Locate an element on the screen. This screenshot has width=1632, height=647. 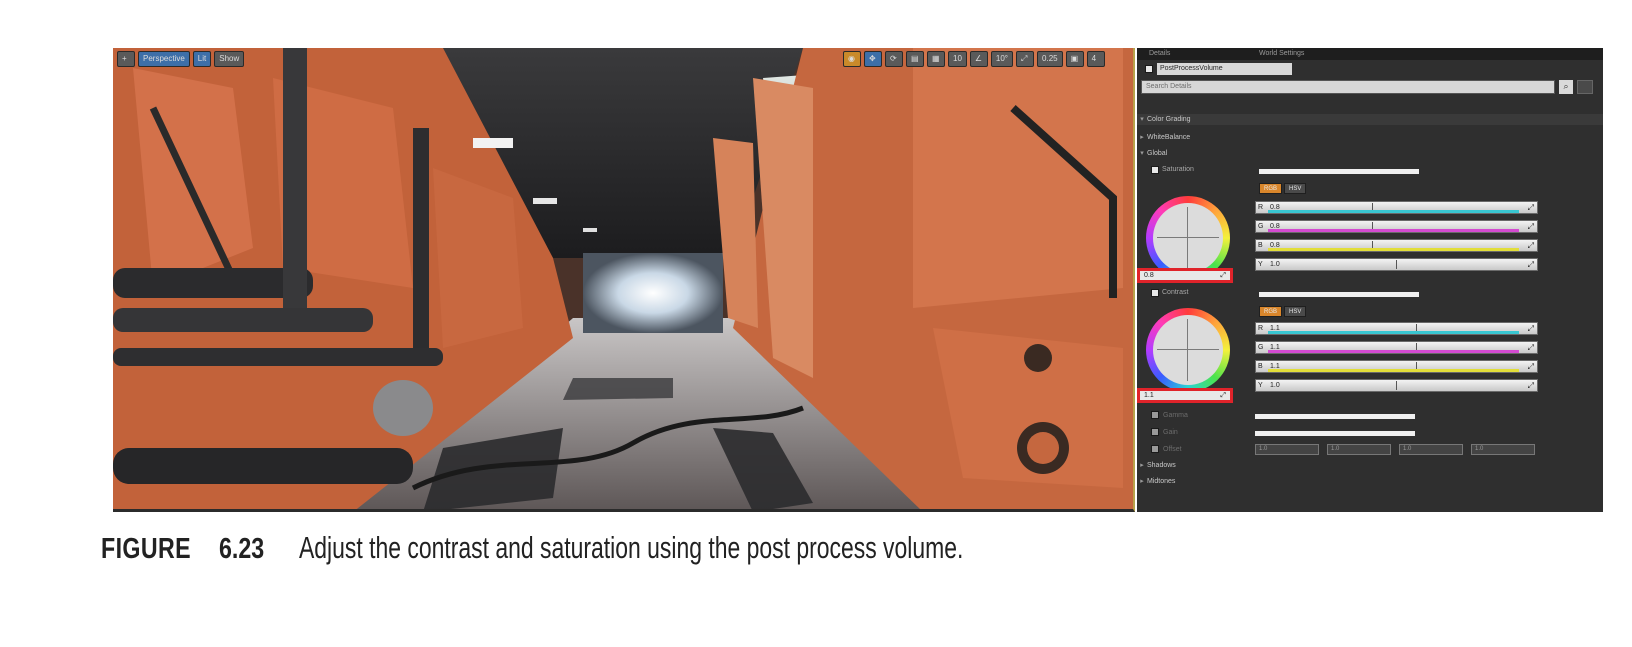
rotate-icon: ⟳ is located at coordinates (894, 59).